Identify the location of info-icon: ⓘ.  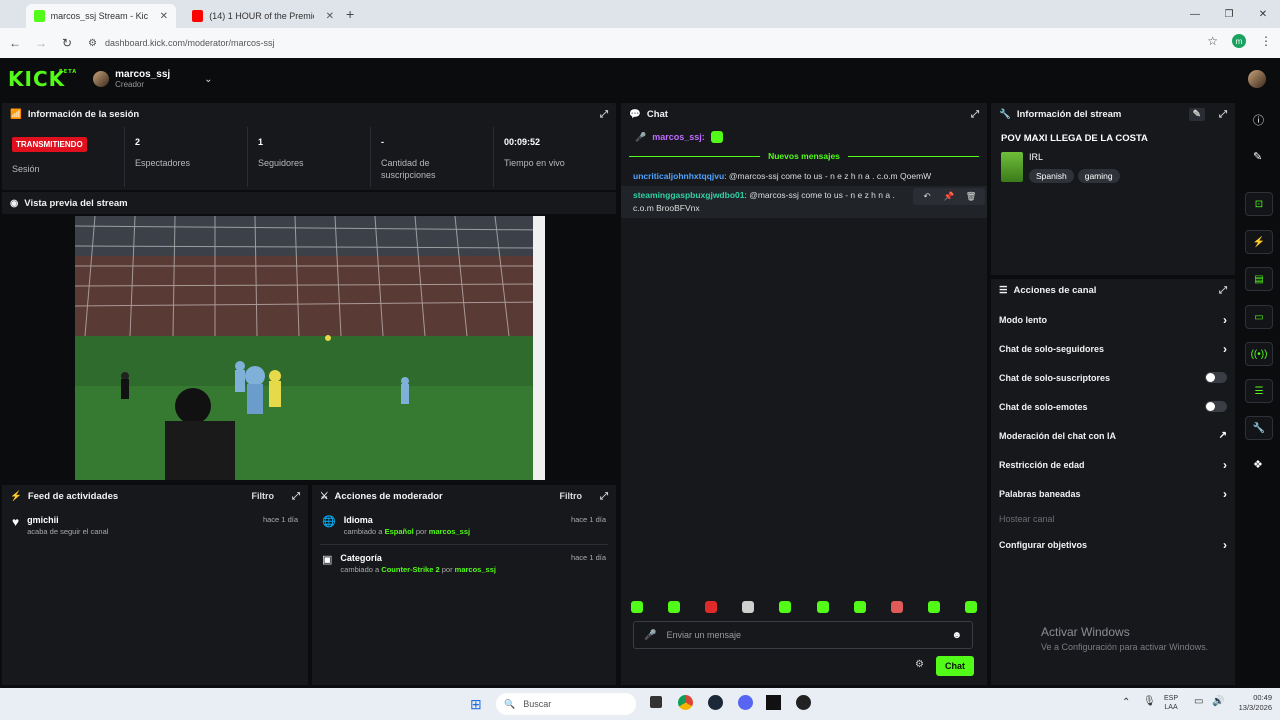
(1258, 120).